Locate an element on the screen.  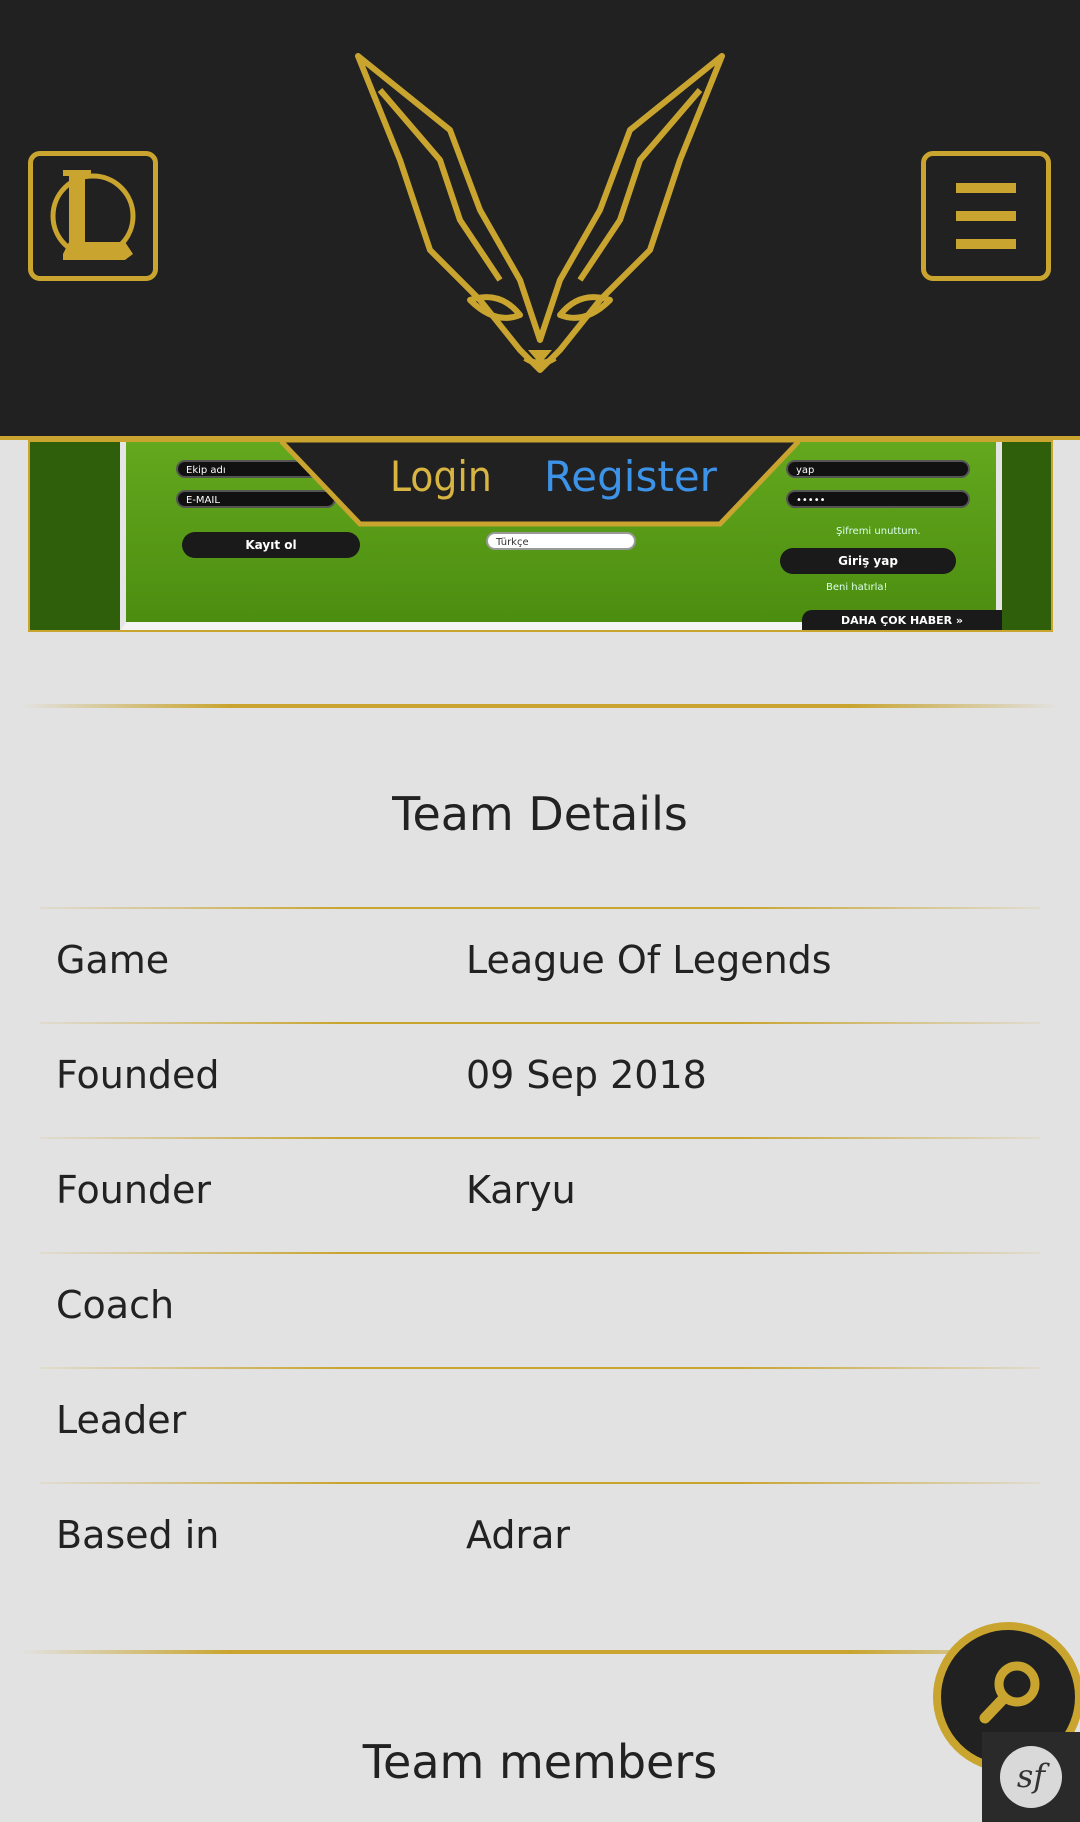
founder-value: Karyu is located at coordinates (521, 1190).